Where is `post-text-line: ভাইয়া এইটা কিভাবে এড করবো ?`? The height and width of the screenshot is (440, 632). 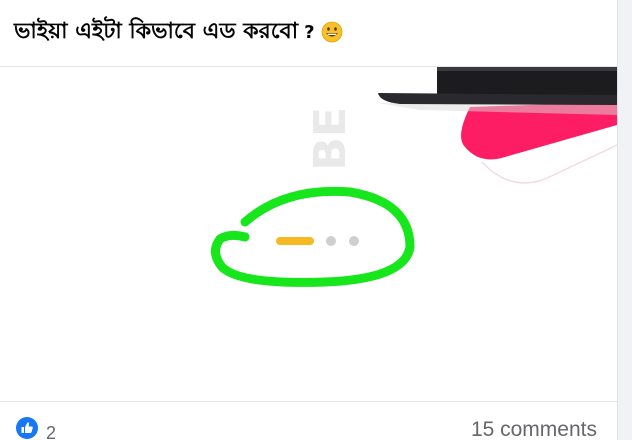
post-text-line: ভাইয়া এইটা কিভাবে এড করবো ? is located at coordinates (178, 32).